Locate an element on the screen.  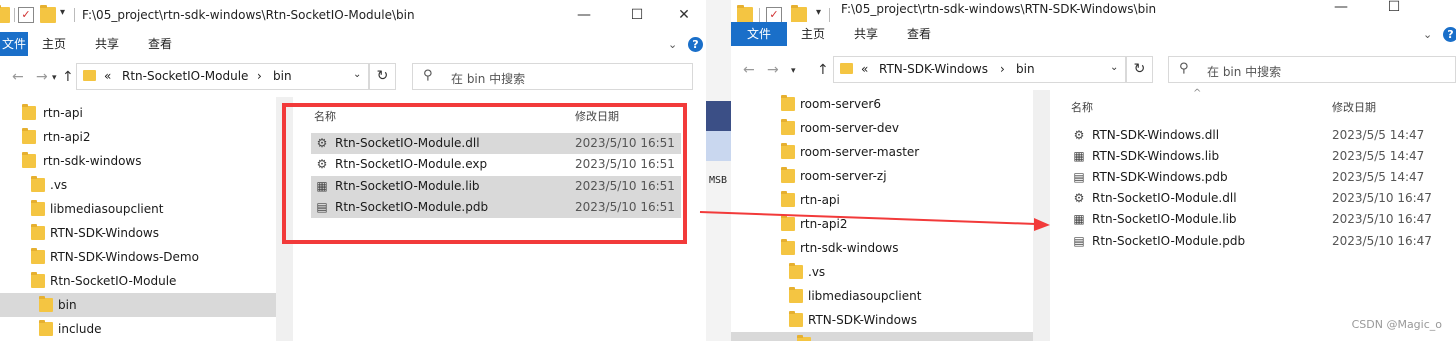
breadcrumb-item: RTN-SDK-Windows is located at coordinates (933, 69).